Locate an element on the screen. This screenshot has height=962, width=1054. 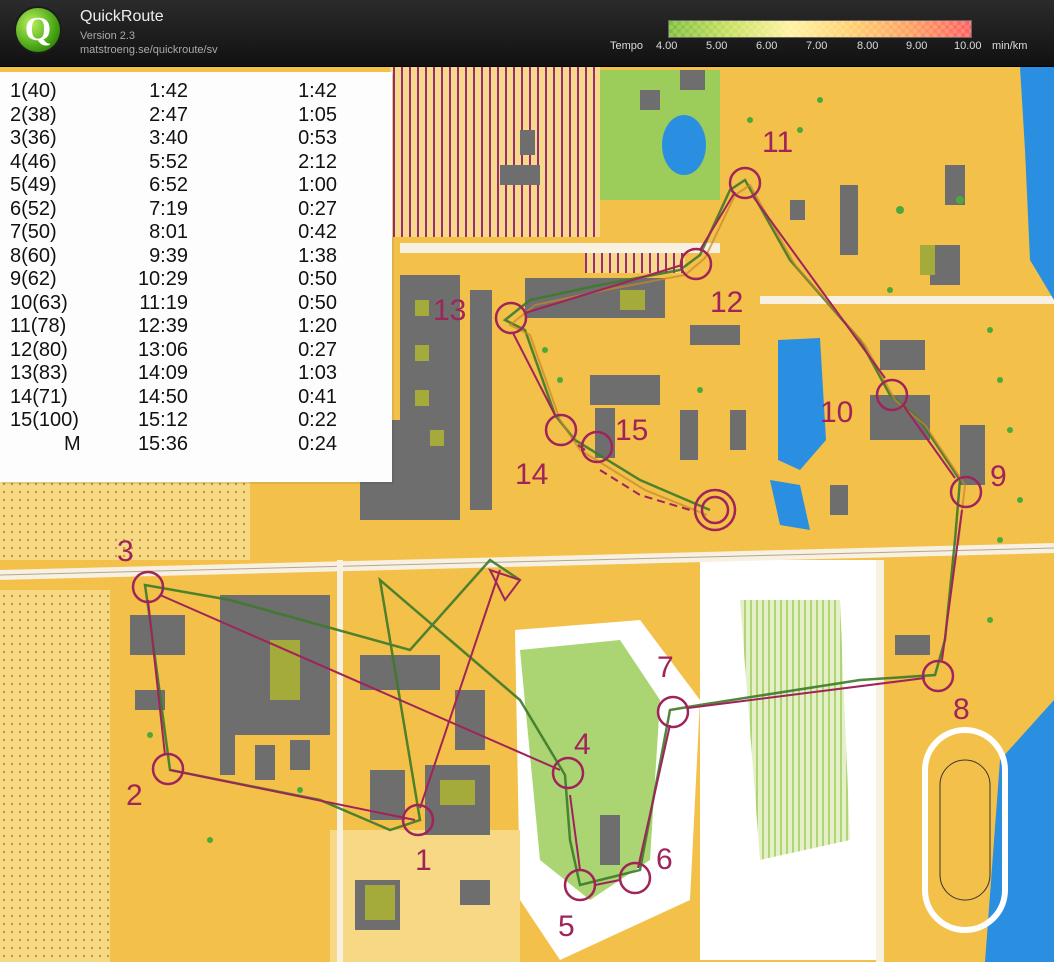
control-label-3: 3 is located at coordinates (125, 551).